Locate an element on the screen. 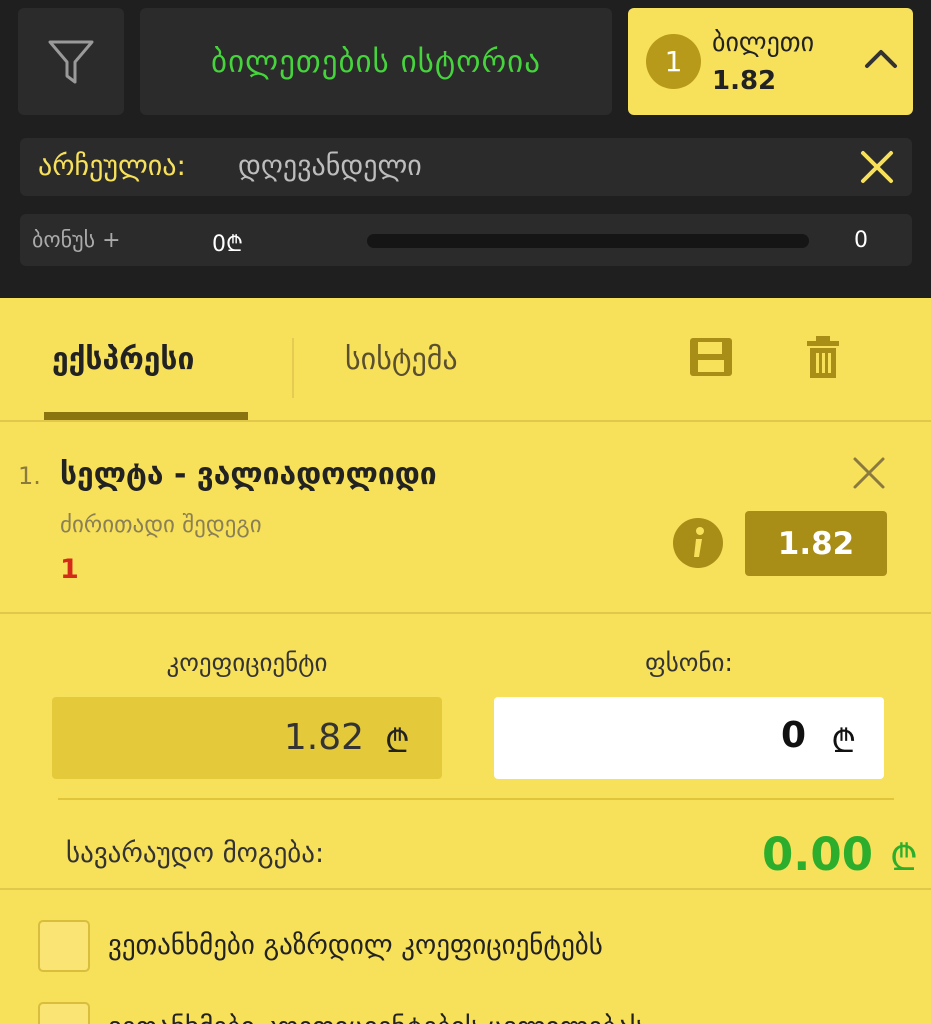  bonus-progress-track is located at coordinates (588, 241).